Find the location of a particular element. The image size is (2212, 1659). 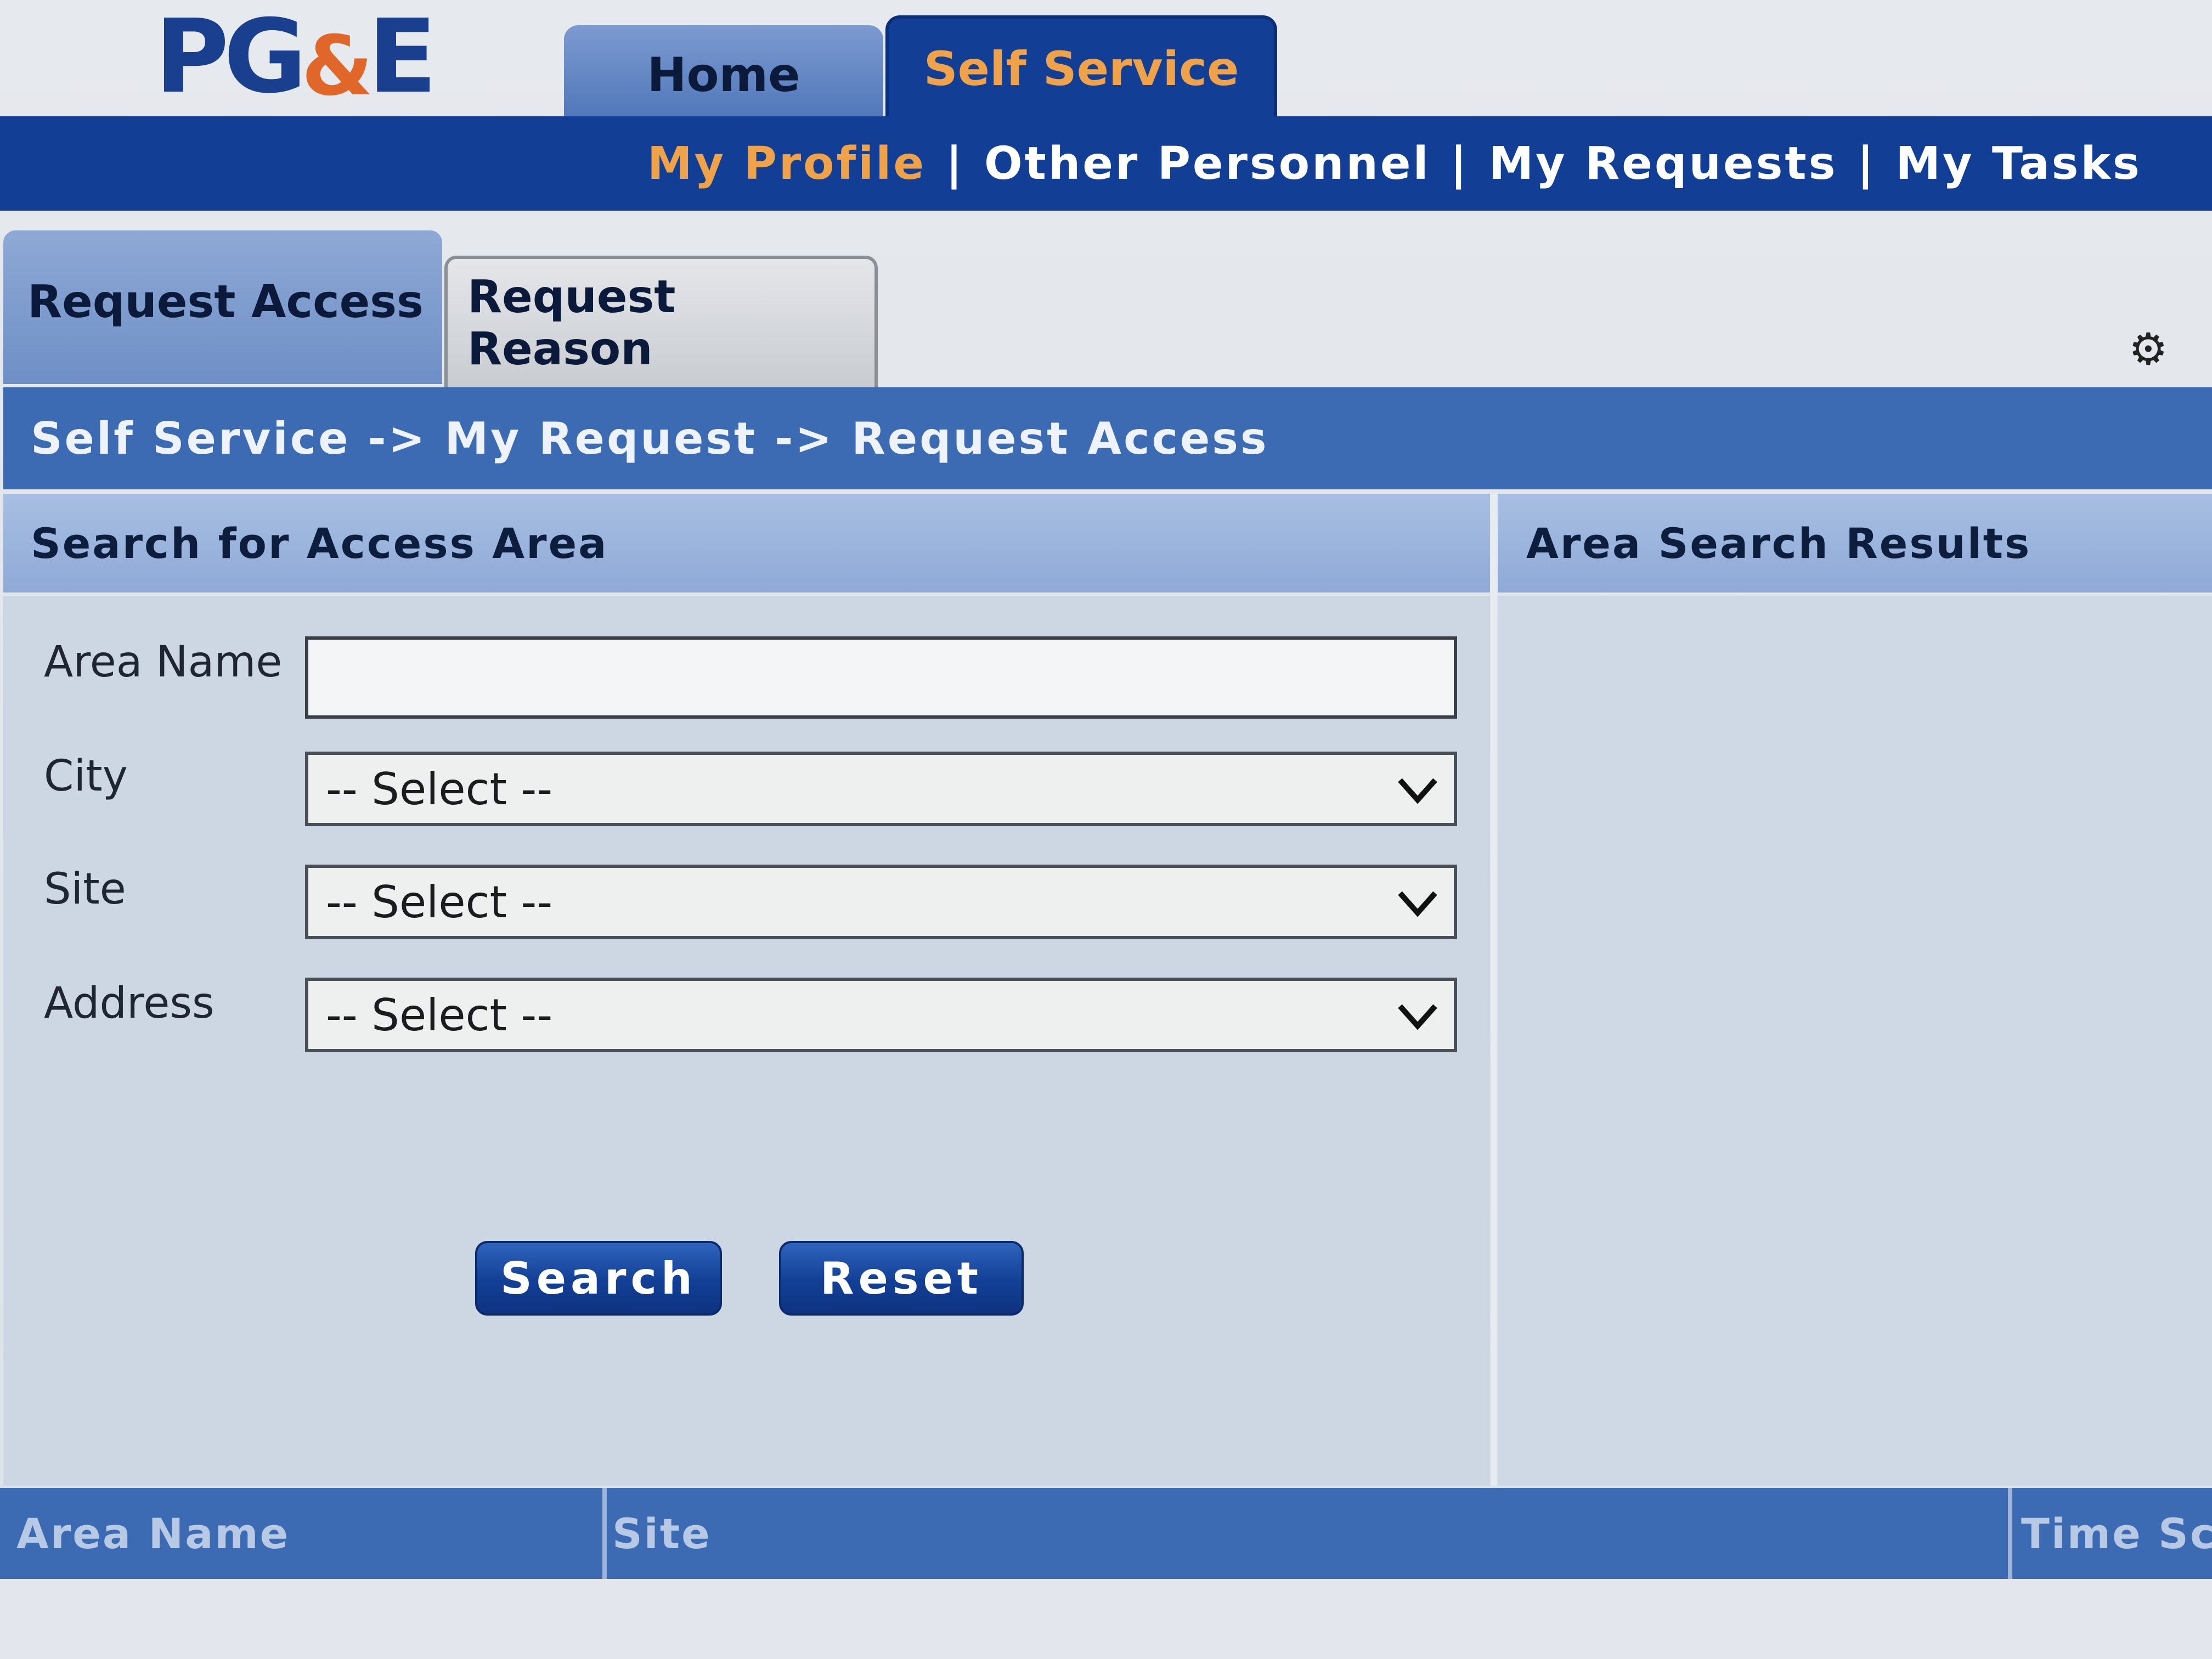

results-table-body is located at coordinates (1106, 1619).